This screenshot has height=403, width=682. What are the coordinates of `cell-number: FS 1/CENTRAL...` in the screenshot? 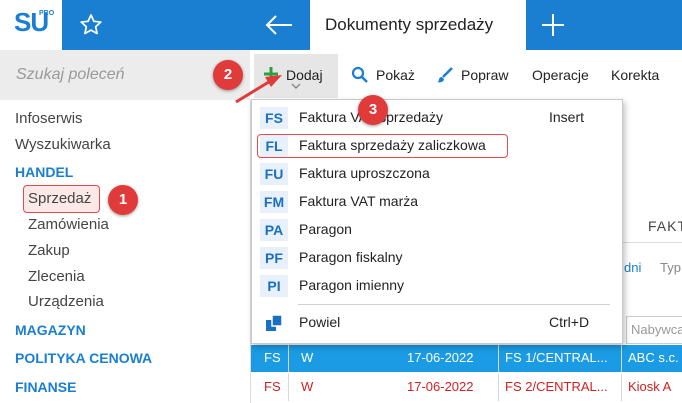 It's located at (556, 357).